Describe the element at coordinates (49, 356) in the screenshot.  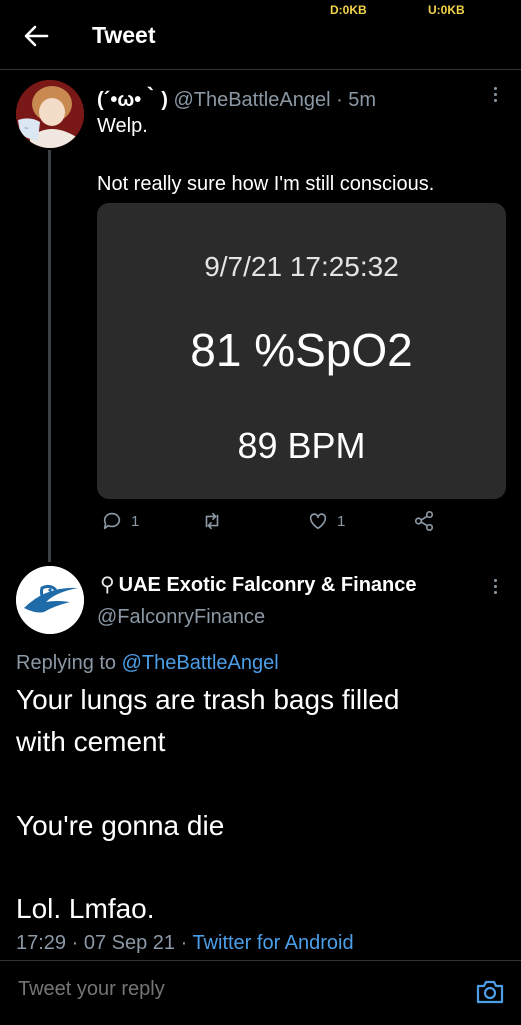
I see `thread-line` at that location.